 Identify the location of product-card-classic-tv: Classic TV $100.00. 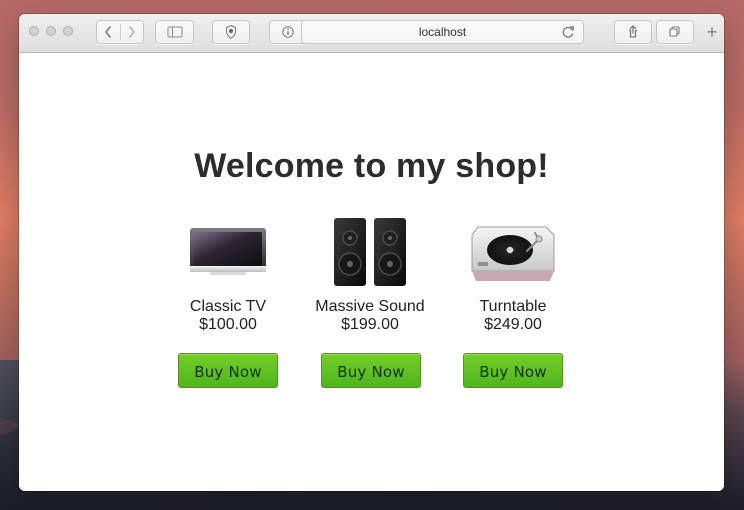
(228, 276).